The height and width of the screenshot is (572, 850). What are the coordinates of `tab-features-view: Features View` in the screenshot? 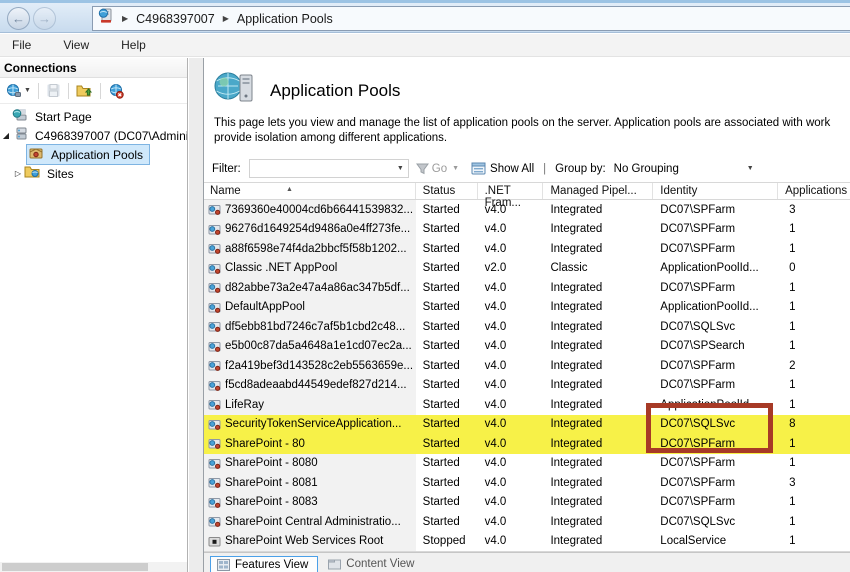 It's located at (264, 564).